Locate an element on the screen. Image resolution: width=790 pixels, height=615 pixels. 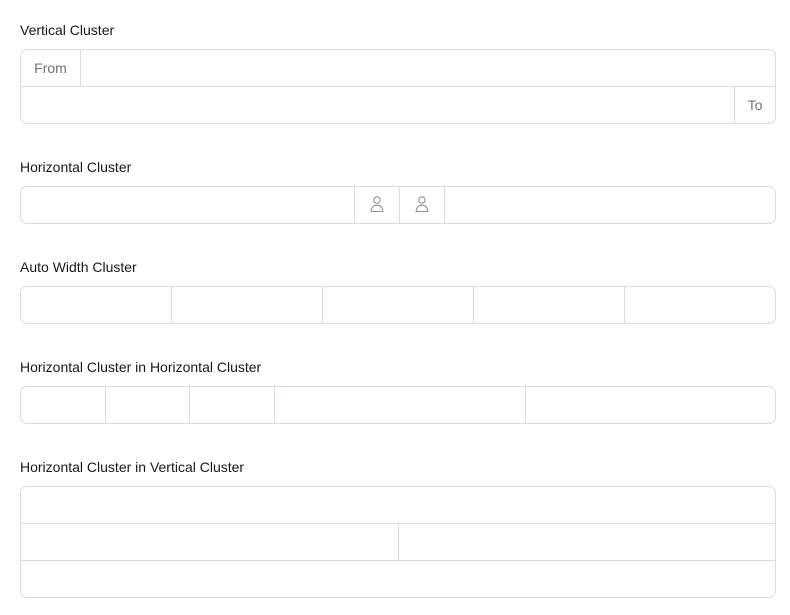
h-in-h-cluster is located at coordinates (398, 405).